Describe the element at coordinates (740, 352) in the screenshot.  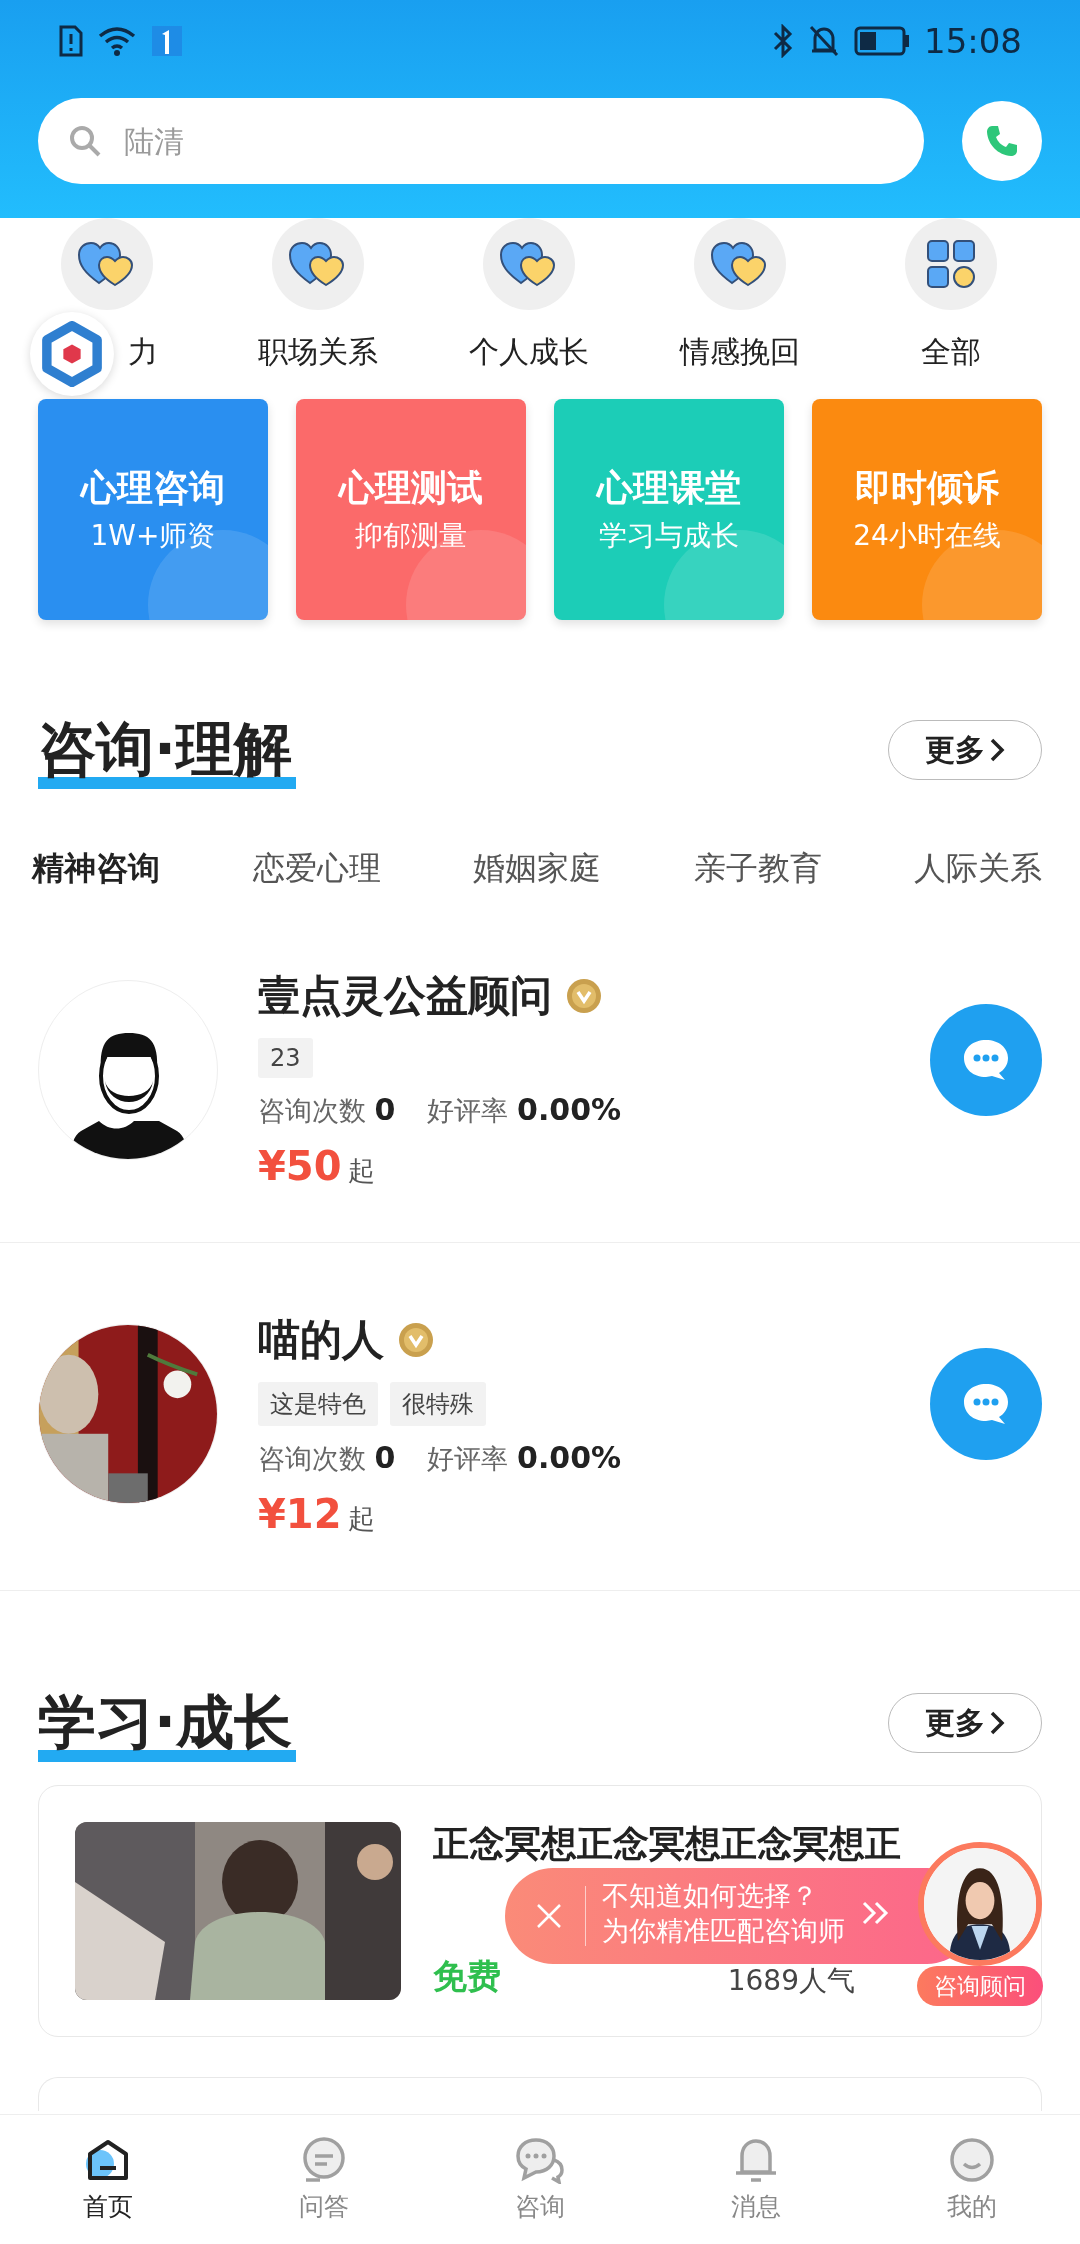
I see `category-label: 情感挽回` at that location.